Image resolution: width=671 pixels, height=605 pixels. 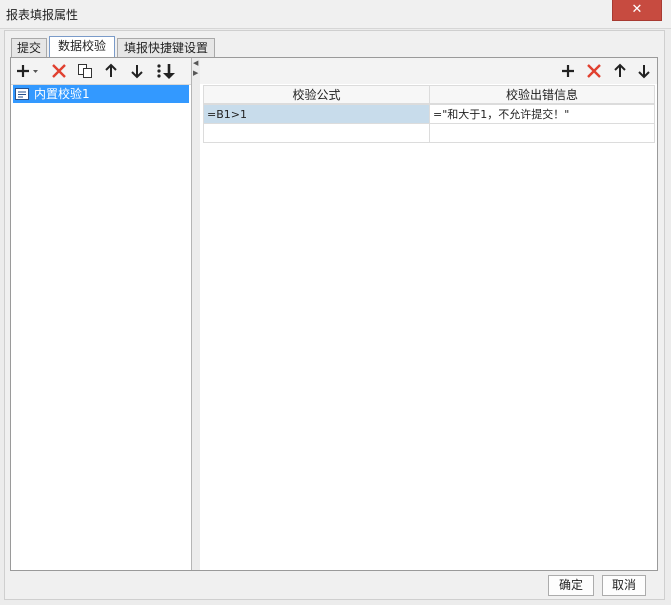 What do you see at coordinates (428, 71) in the screenshot?
I see `rule-toolbar` at bounding box center [428, 71].